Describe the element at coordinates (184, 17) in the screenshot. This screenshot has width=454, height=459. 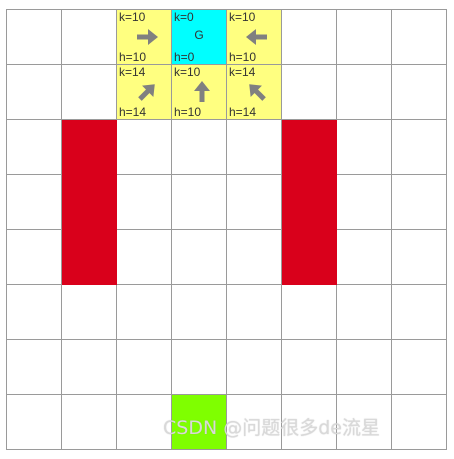
I see `k-value: k=0` at that location.